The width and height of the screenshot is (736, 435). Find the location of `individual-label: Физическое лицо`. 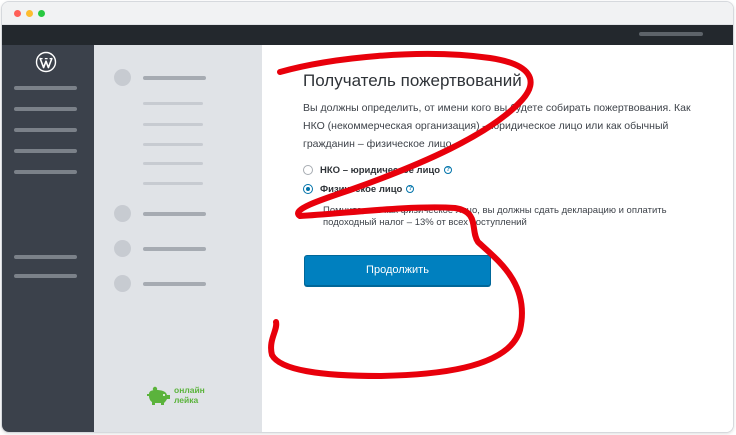

individual-label: Физическое лицо is located at coordinates (361, 189).